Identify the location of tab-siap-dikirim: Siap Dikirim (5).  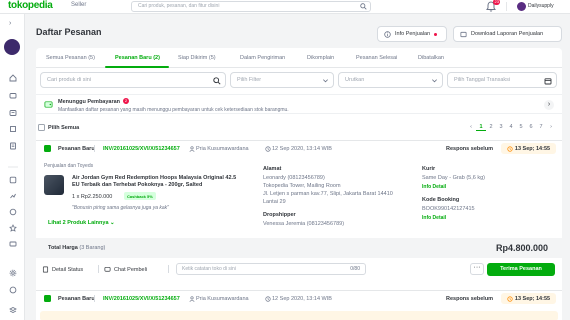
(197, 58).